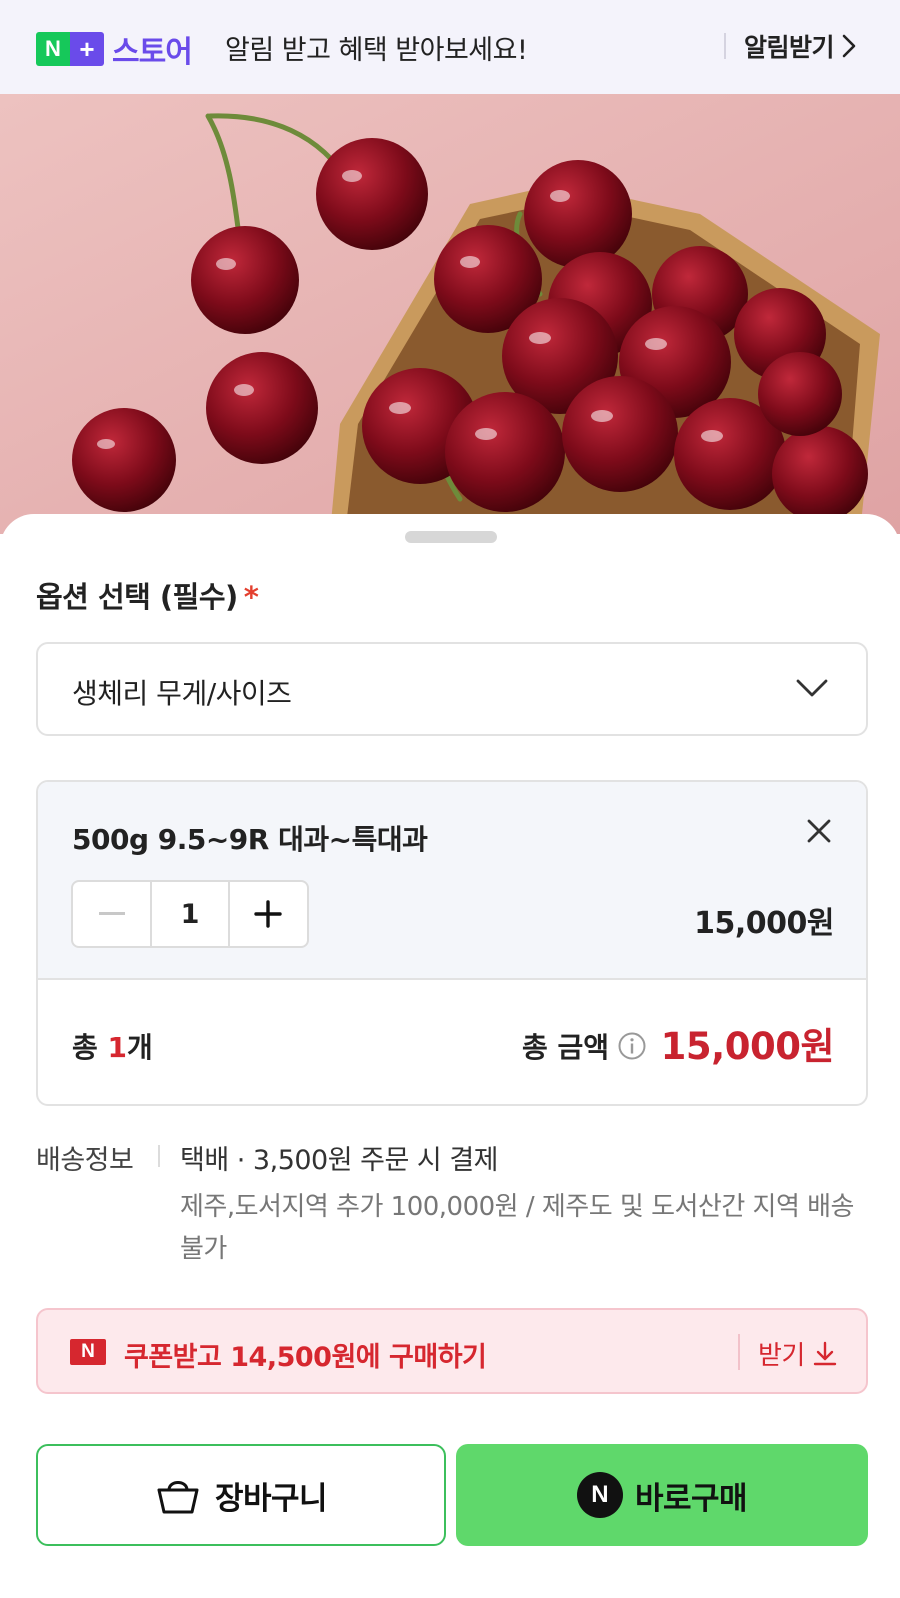 This screenshot has width=900, height=1598. I want to click on coupon-message: 쿠폰받고 14,500원에 구매하기, so click(305, 1357).